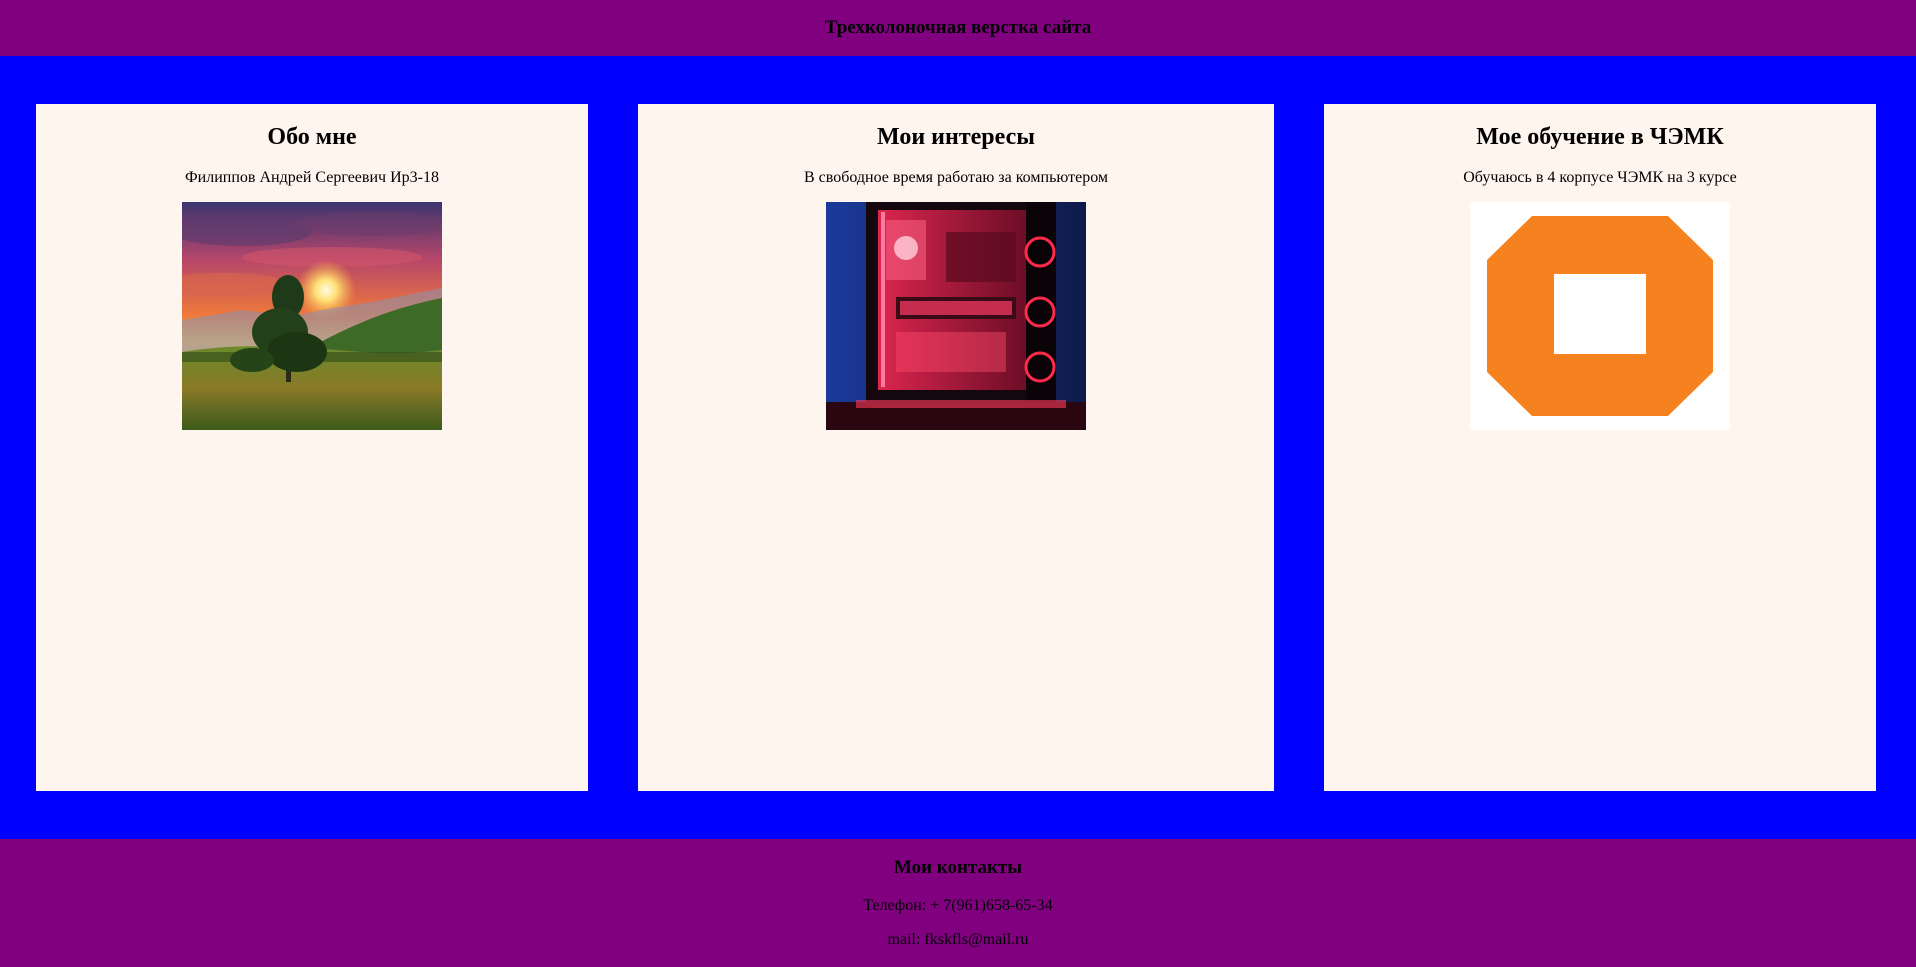 The image size is (1916, 967). I want to click on site-header: Трехколоночная верстка сайта, so click(958, 28).